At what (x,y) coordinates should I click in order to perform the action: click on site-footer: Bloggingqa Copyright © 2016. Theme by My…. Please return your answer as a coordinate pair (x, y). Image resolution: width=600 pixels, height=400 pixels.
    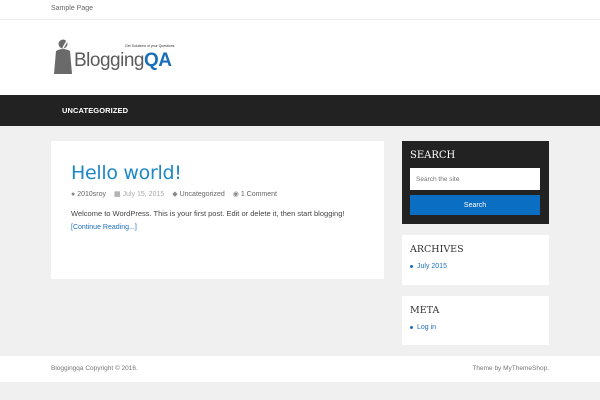
    Looking at the image, I should click on (300, 369).